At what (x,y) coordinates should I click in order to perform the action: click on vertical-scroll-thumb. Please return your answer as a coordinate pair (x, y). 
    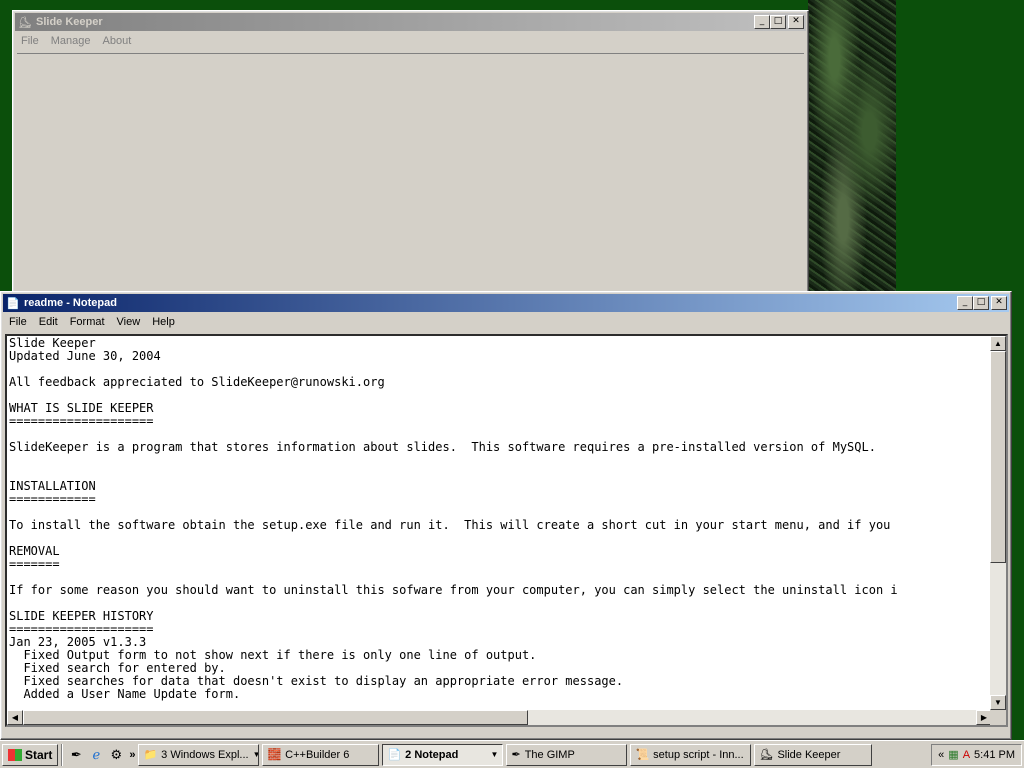
    Looking at the image, I should click on (998, 457).